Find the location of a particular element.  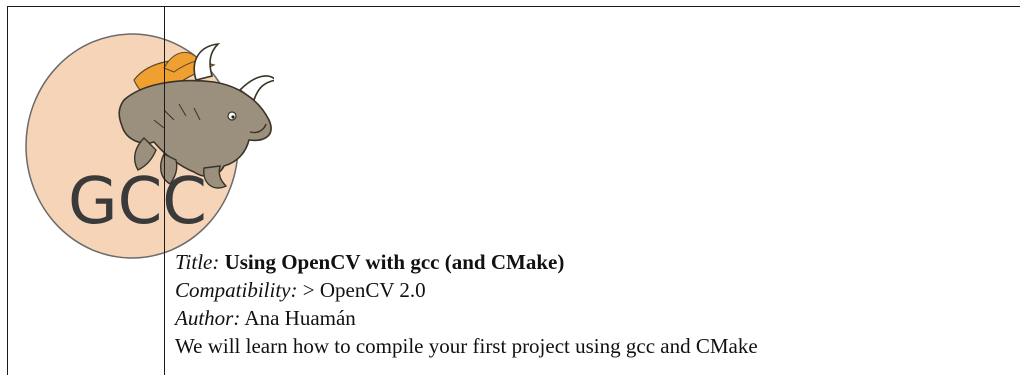

title-row: Title: Using OpenCV with gcc (and CMake) is located at coordinates (466, 262).